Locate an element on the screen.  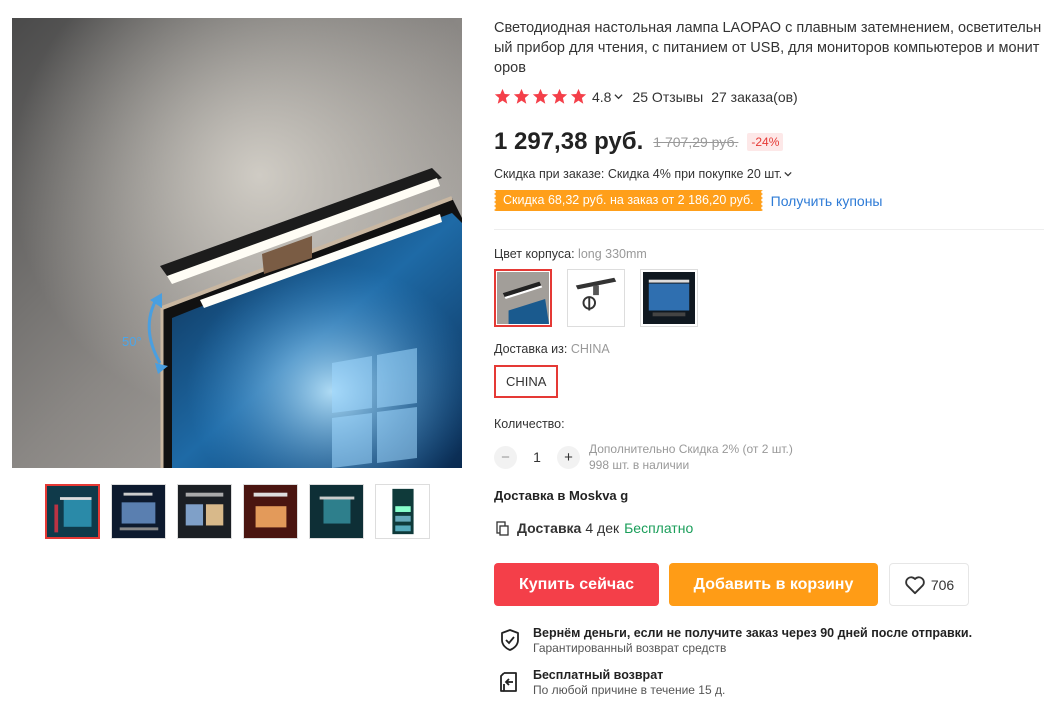
stock-text: 998 шт. в наличии is located at coordinates (639, 465).